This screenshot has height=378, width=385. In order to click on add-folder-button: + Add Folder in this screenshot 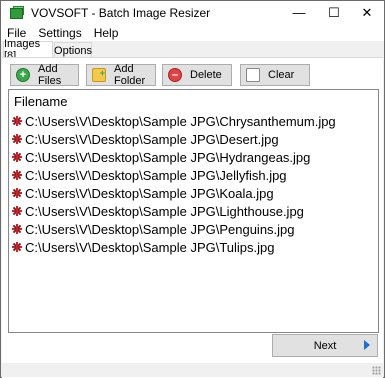, I will do `click(121, 75)`.